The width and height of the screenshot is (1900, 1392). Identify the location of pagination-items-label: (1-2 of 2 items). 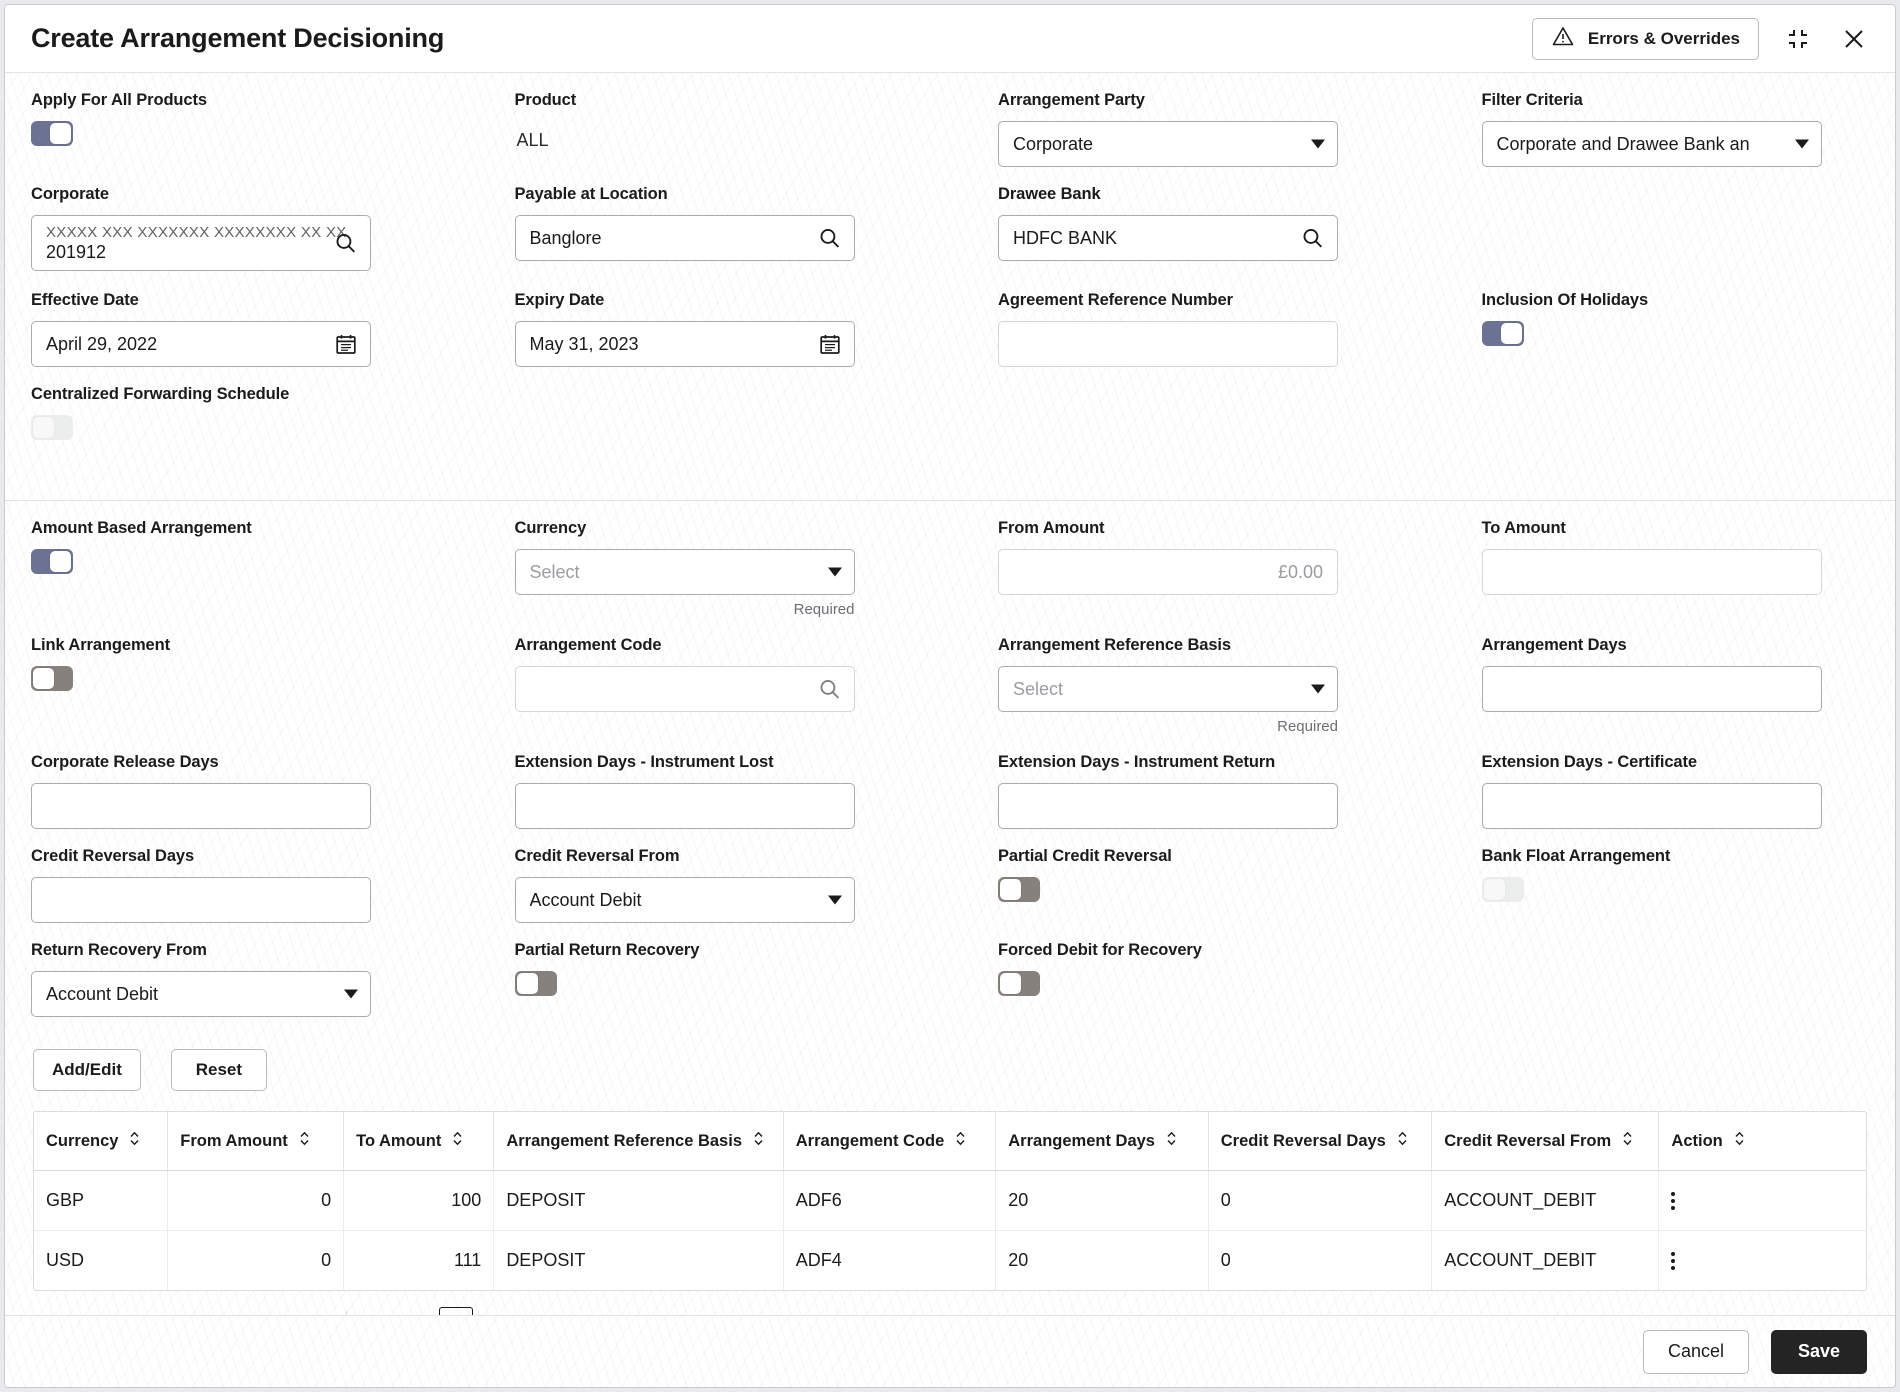
(257, 1315).